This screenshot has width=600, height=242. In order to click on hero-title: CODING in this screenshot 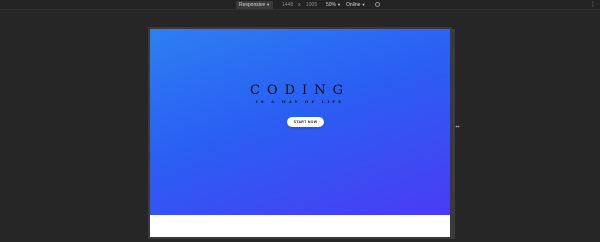, I will do `click(300, 90)`.